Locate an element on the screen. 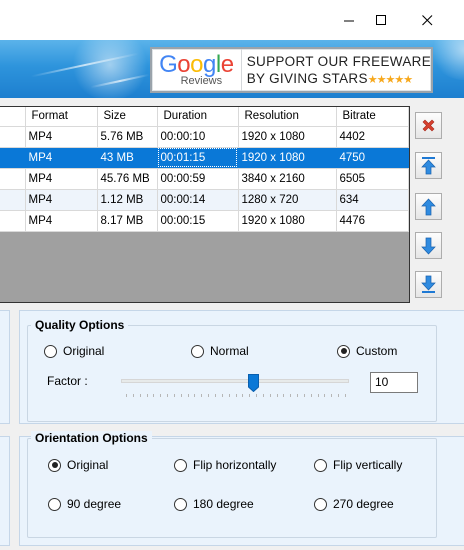 This screenshot has width=464, height=550. quality-custom-radio: Custom is located at coordinates (367, 351).